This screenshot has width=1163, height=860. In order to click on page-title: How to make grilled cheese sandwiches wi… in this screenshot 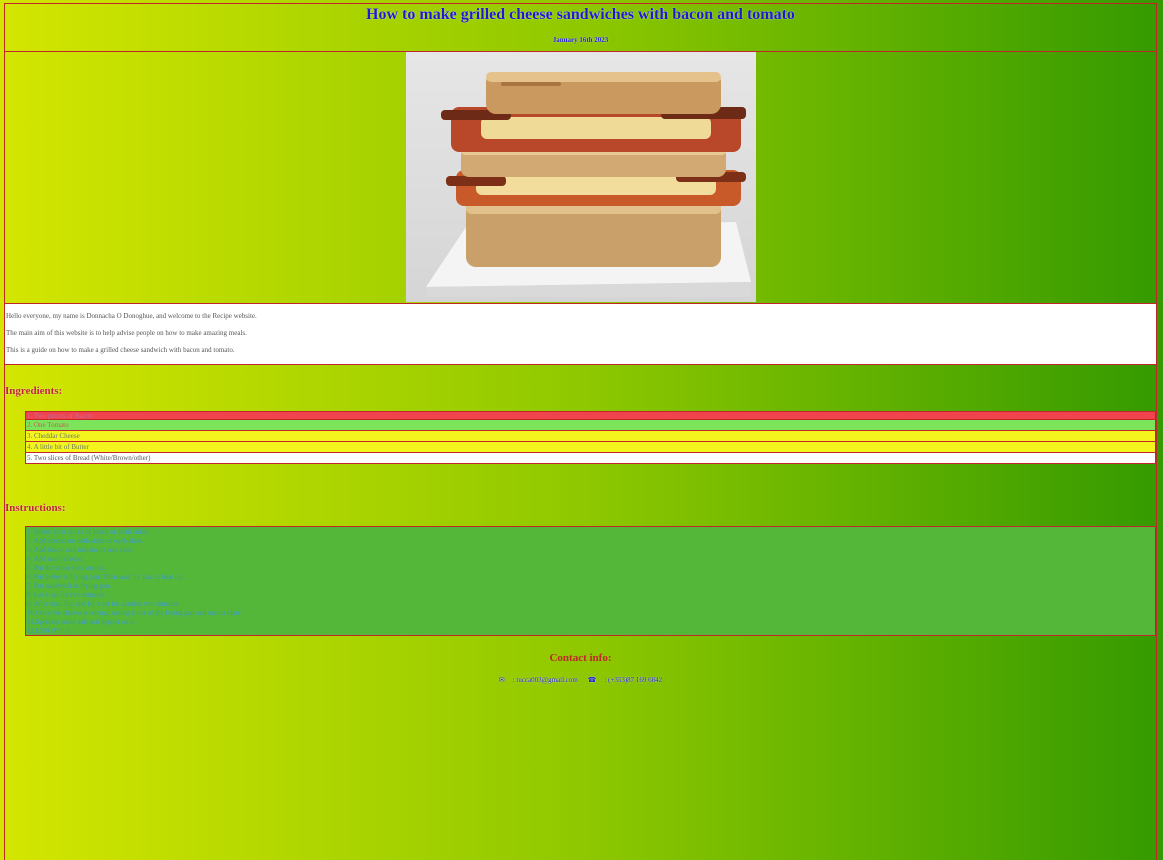, I will do `click(580, 14)`.